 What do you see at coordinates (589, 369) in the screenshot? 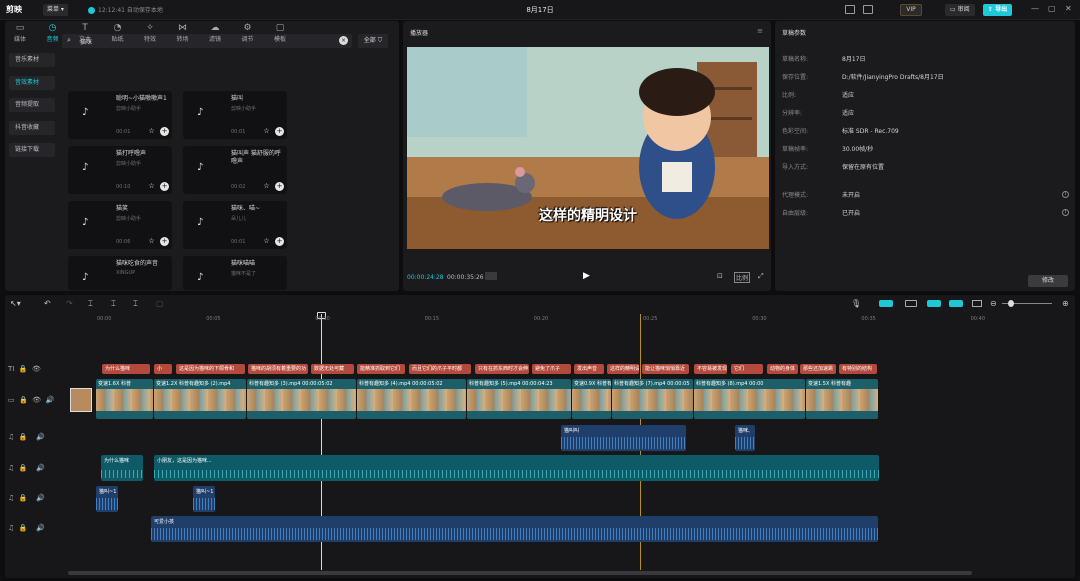
I see `caption-clip: 发出声音` at bounding box center [589, 369].